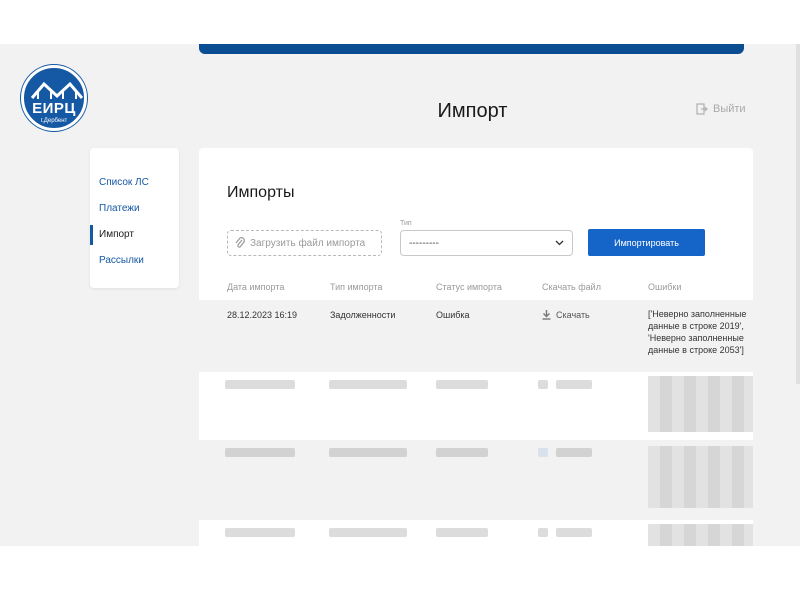 Image resolution: width=800 pixels, height=590 pixels. Describe the element at coordinates (646, 242) in the screenshot. I see `import-button: Импортировать` at that location.